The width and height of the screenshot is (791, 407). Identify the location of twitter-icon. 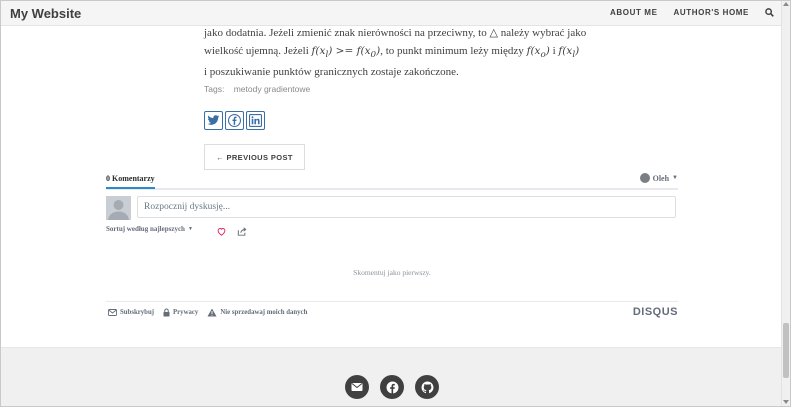
(213, 120).